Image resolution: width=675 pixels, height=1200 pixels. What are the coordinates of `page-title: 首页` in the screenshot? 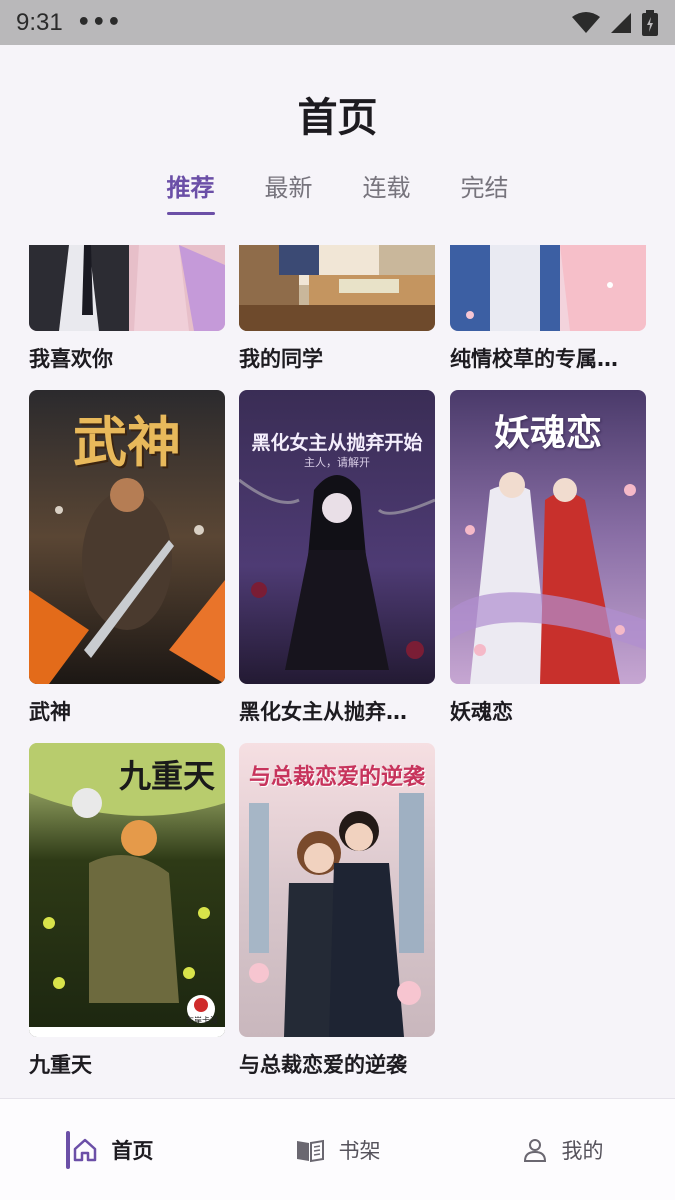 It's located at (337, 118).